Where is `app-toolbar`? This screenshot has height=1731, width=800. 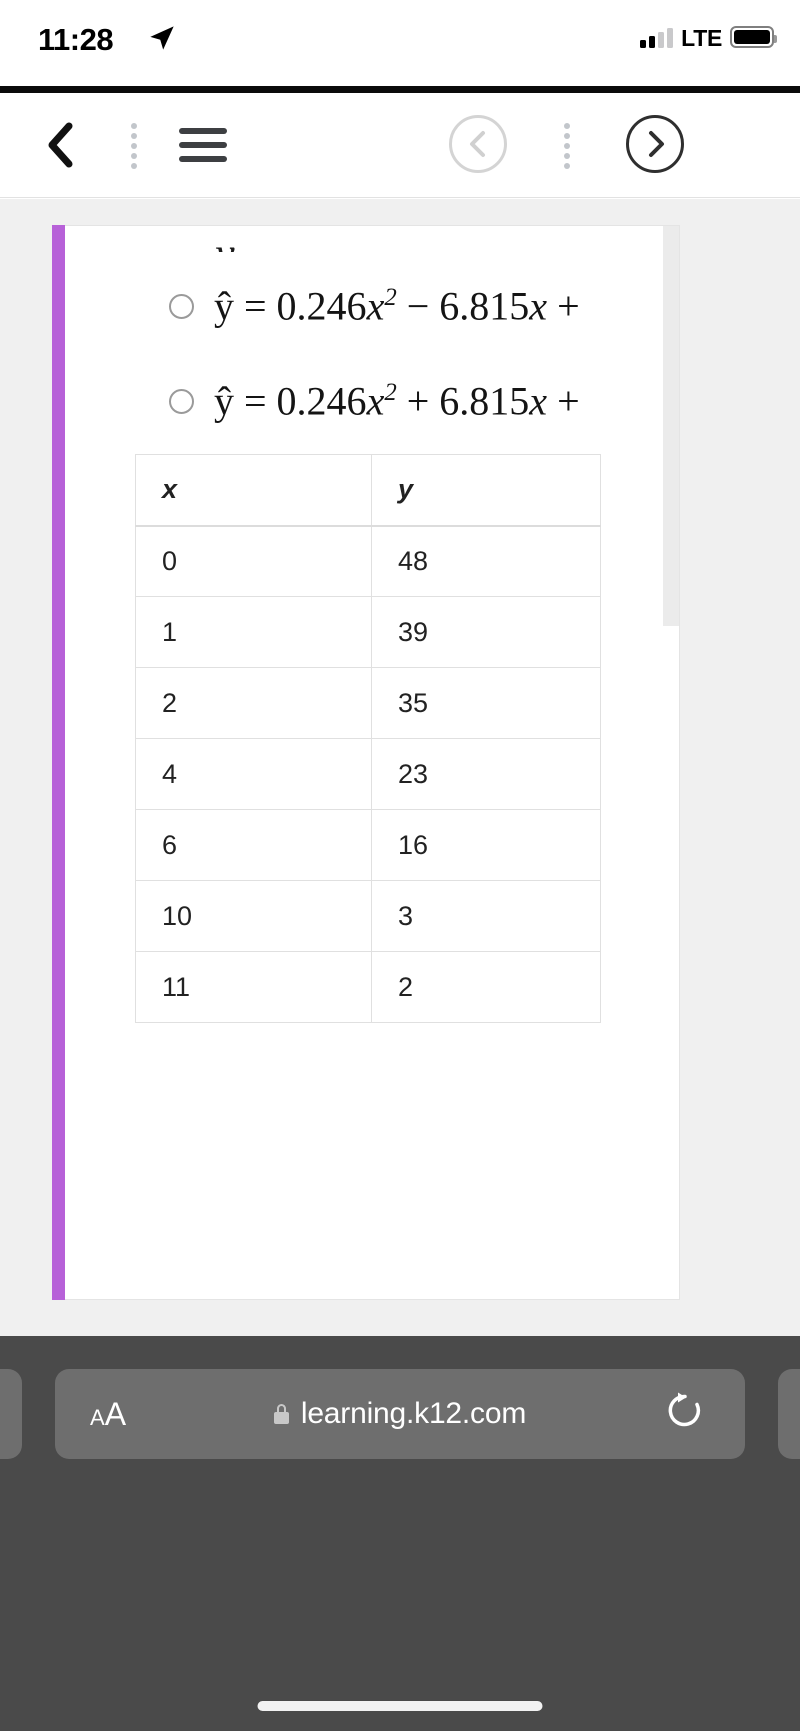 app-toolbar is located at coordinates (400, 145).